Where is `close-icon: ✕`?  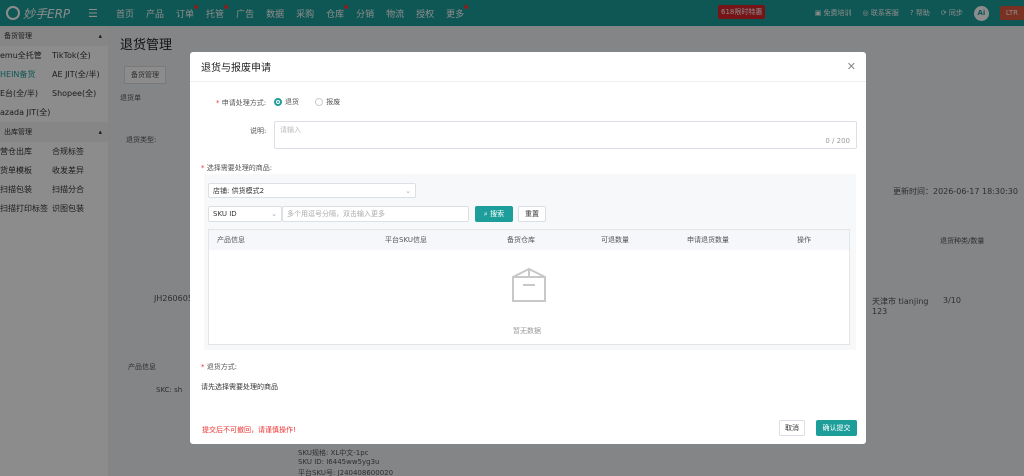
close-icon: ✕ is located at coordinates (851, 66).